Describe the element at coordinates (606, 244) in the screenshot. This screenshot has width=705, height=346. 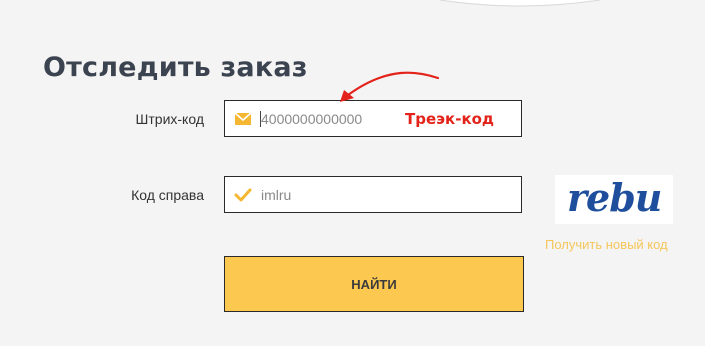
I see `new-code-link: Получить новый код` at that location.